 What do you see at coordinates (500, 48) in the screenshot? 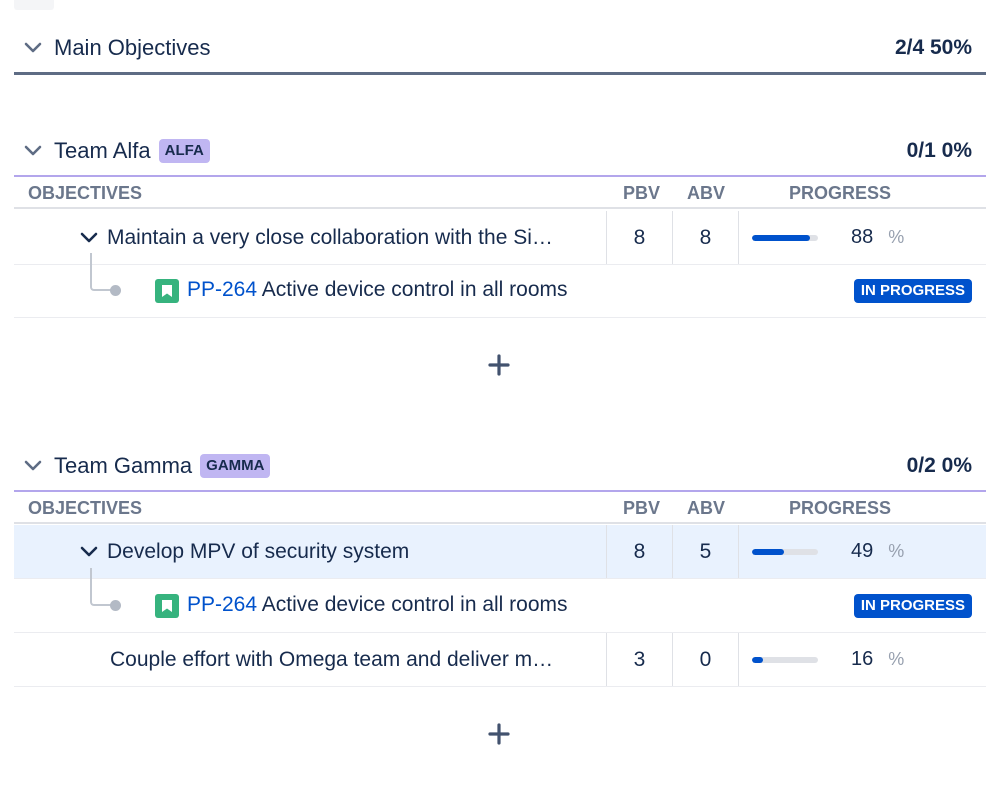
I see `main-objectives-header: Main Objectives 2/4 50%` at bounding box center [500, 48].